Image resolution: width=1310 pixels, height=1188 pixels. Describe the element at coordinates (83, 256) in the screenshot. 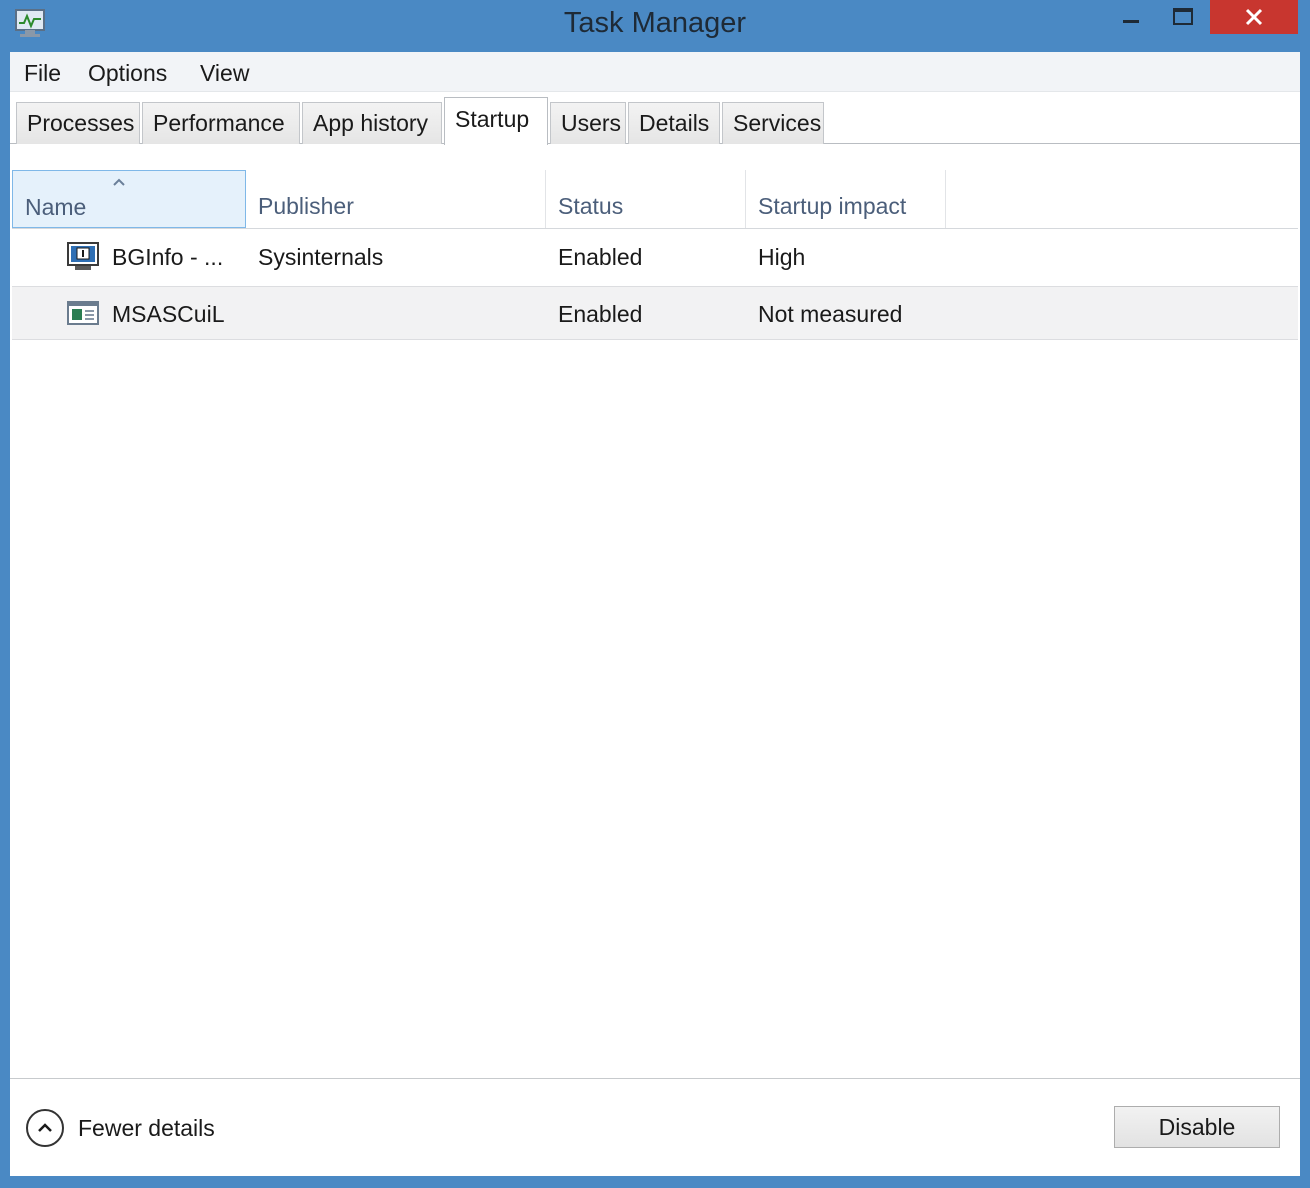

I see `bginfo-app-icon` at that location.